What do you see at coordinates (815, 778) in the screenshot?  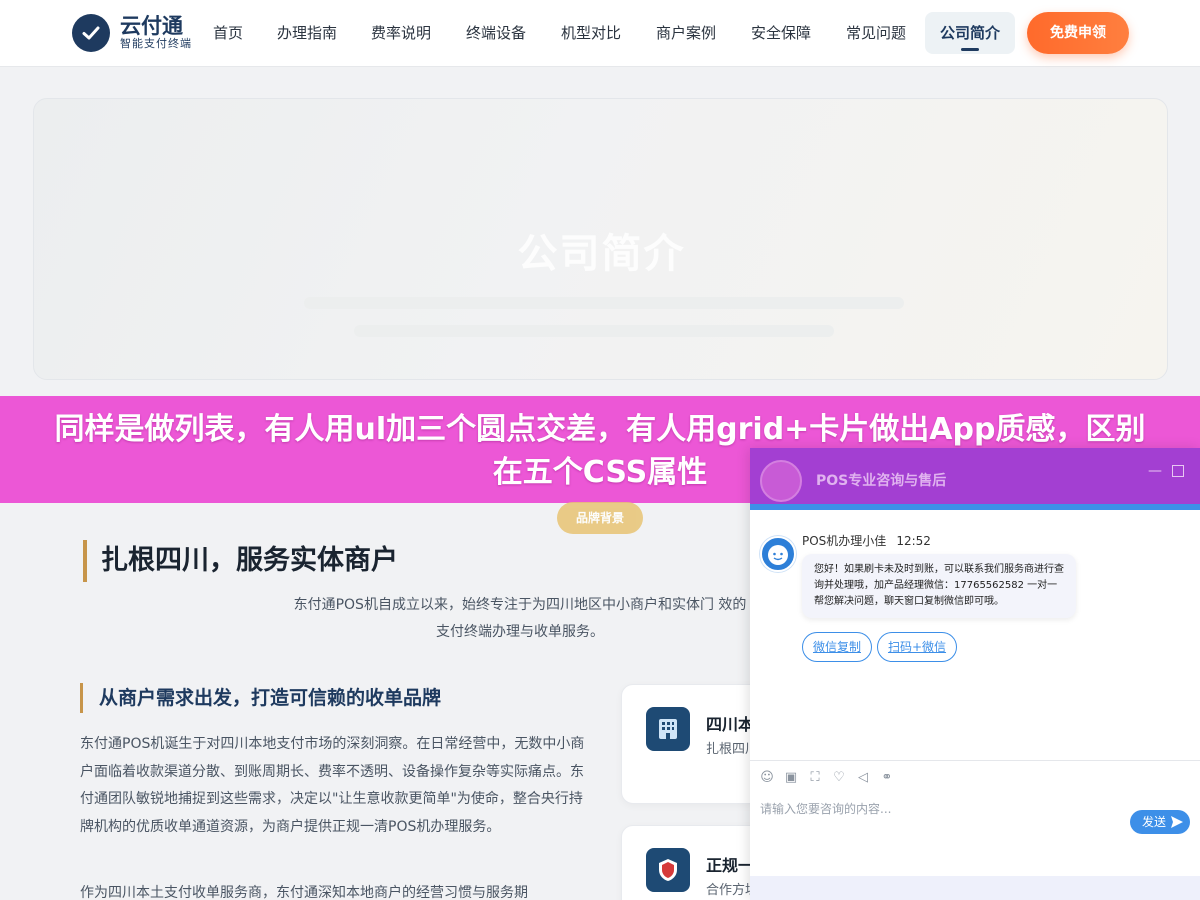 I see `screenshot-icon: ⛶` at bounding box center [815, 778].